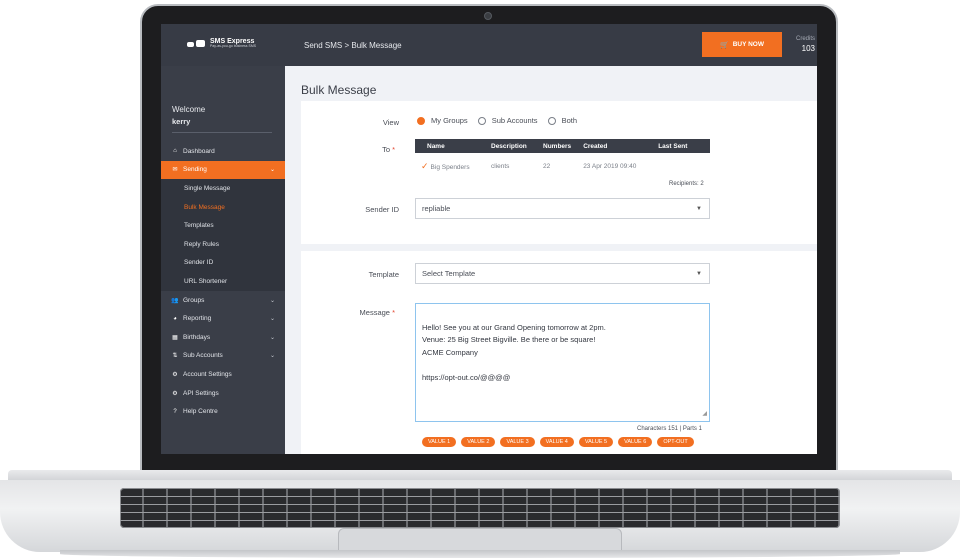 This screenshot has width=960, height=560. What do you see at coordinates (188, 115) in the screenshot?
I see `welcome: Welcome kerry` at bounding box center [188, 115].